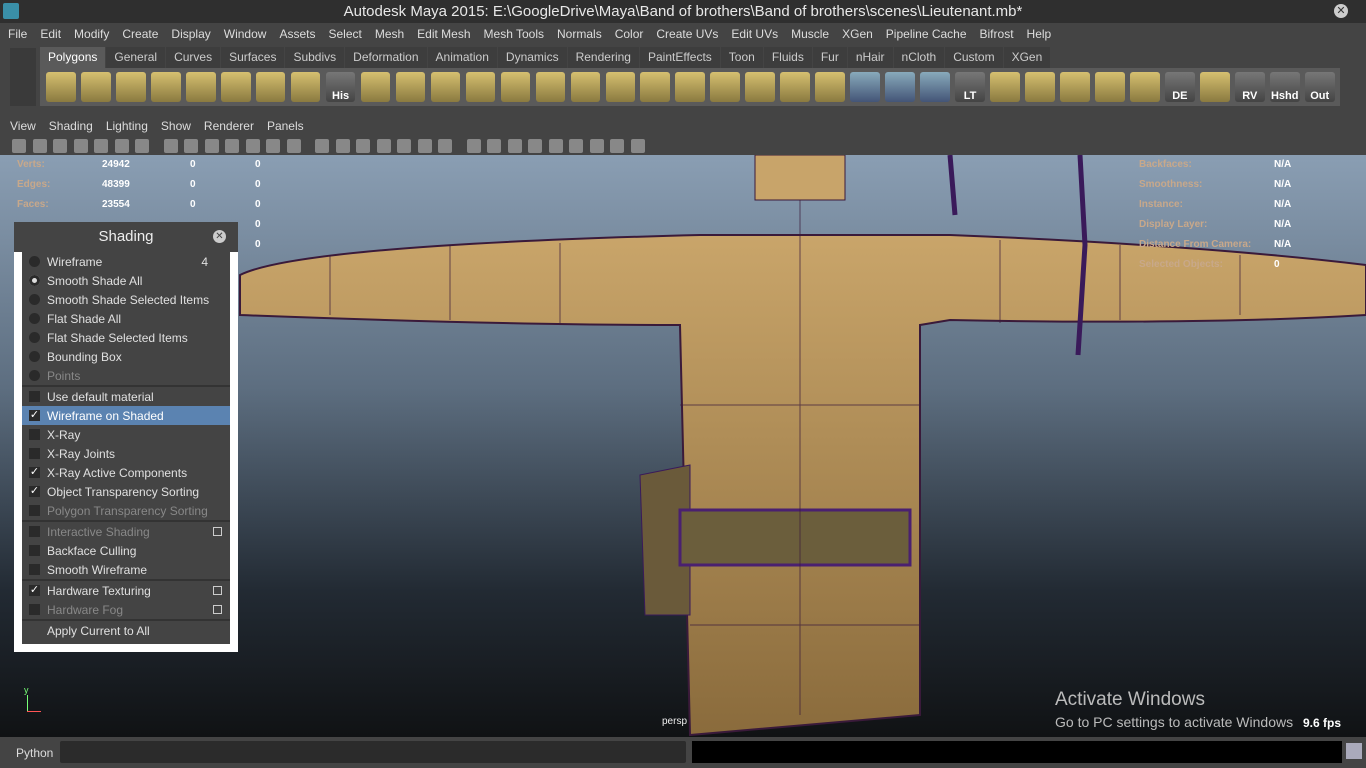 The width and height of the screenshot is (1366, 768). Describe the element at coordinates (126, 280) in the screenshot. I see `shading-item-smooth-shade-all: Smooth Shade All` at that location.